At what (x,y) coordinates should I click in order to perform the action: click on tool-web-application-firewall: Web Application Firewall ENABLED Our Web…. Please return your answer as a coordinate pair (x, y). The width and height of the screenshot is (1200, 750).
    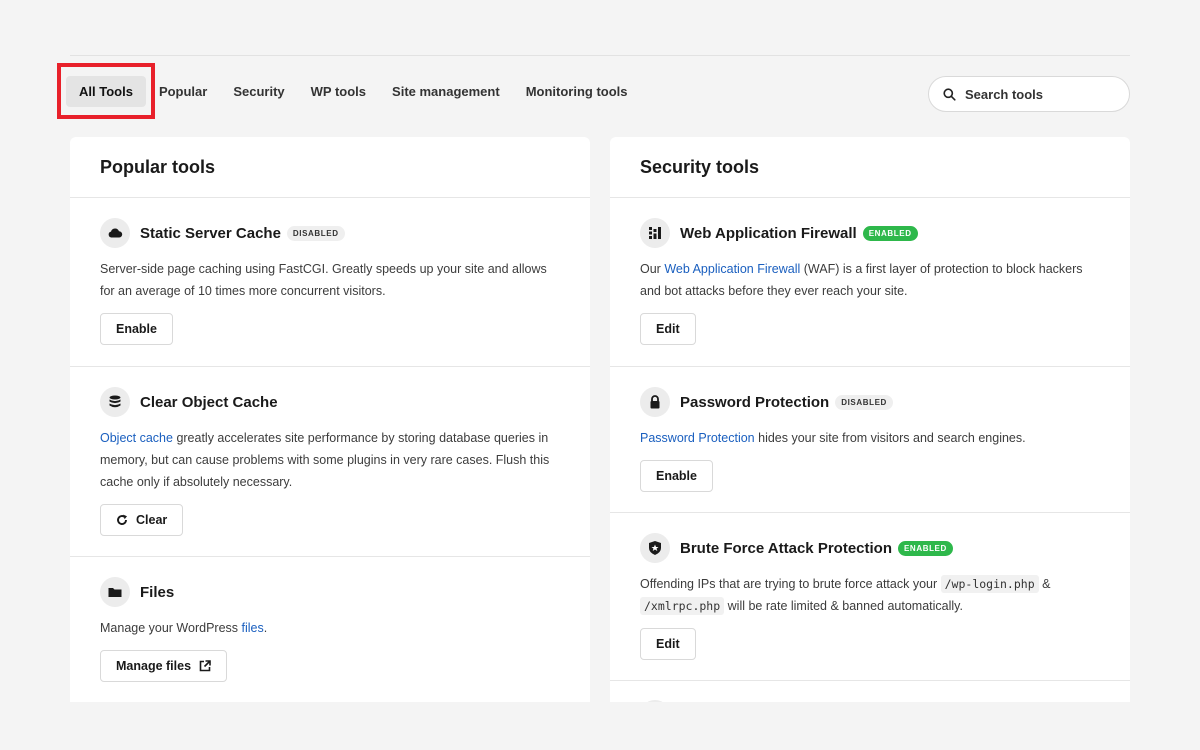
    Looking at the image, I should click on (870, 282).